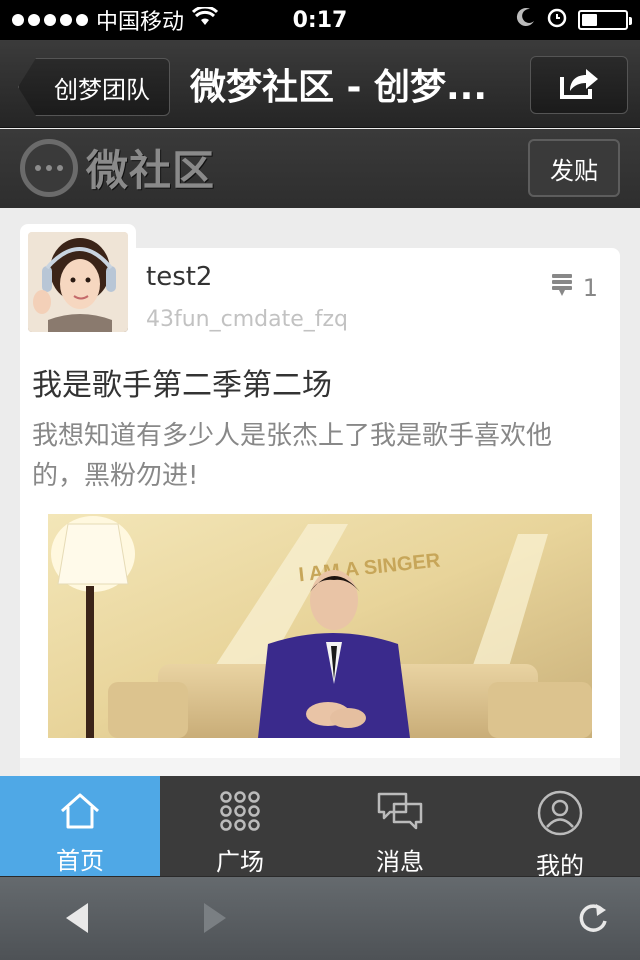 The image size is (640, 960). Describe the element at coordinates (205, 19) in the screenshot. I see `wifi-icon` at that location.